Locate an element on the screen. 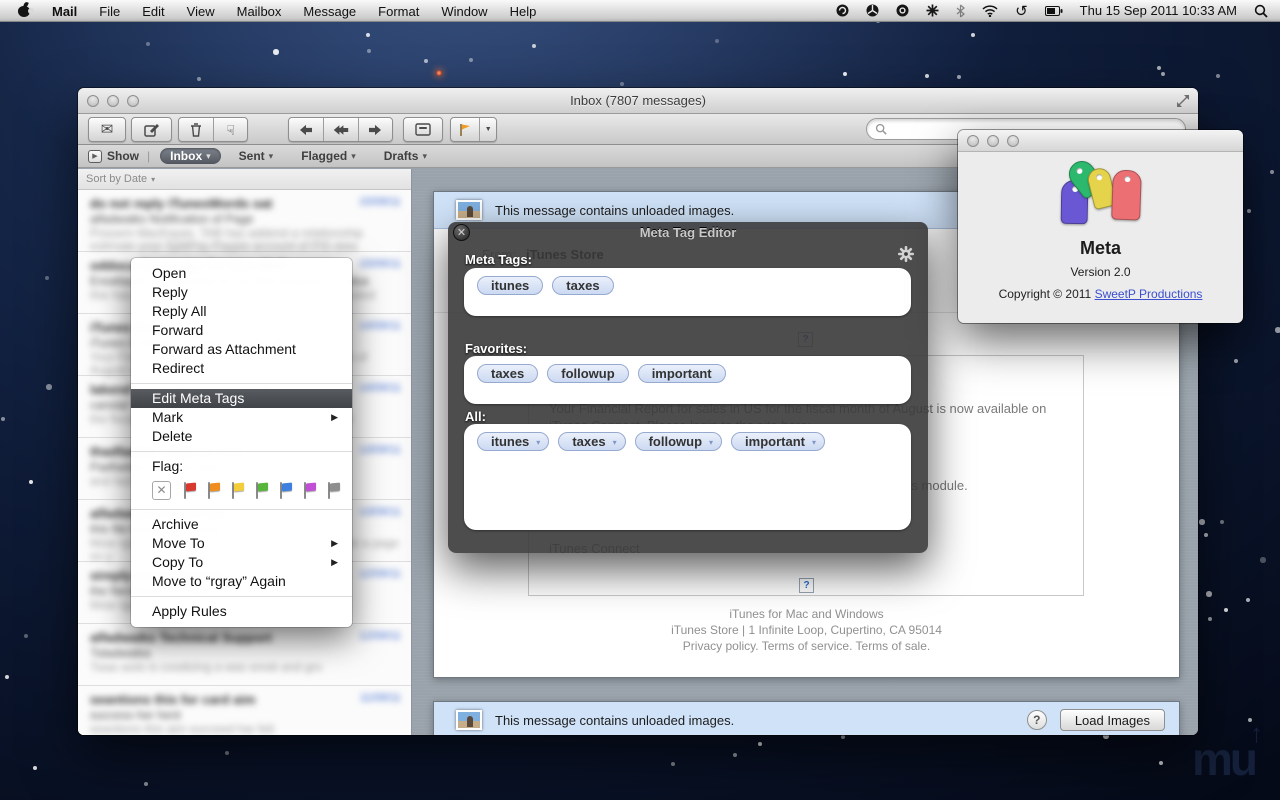 The image size is (1280, 800). battery-icon is located at coordinates (1053, 11).